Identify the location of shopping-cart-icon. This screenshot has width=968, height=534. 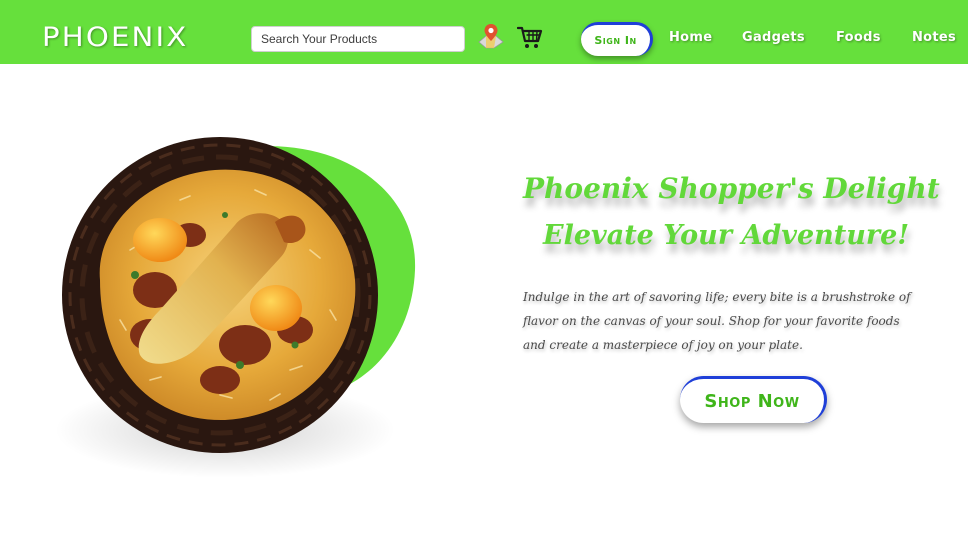
(530, 37).